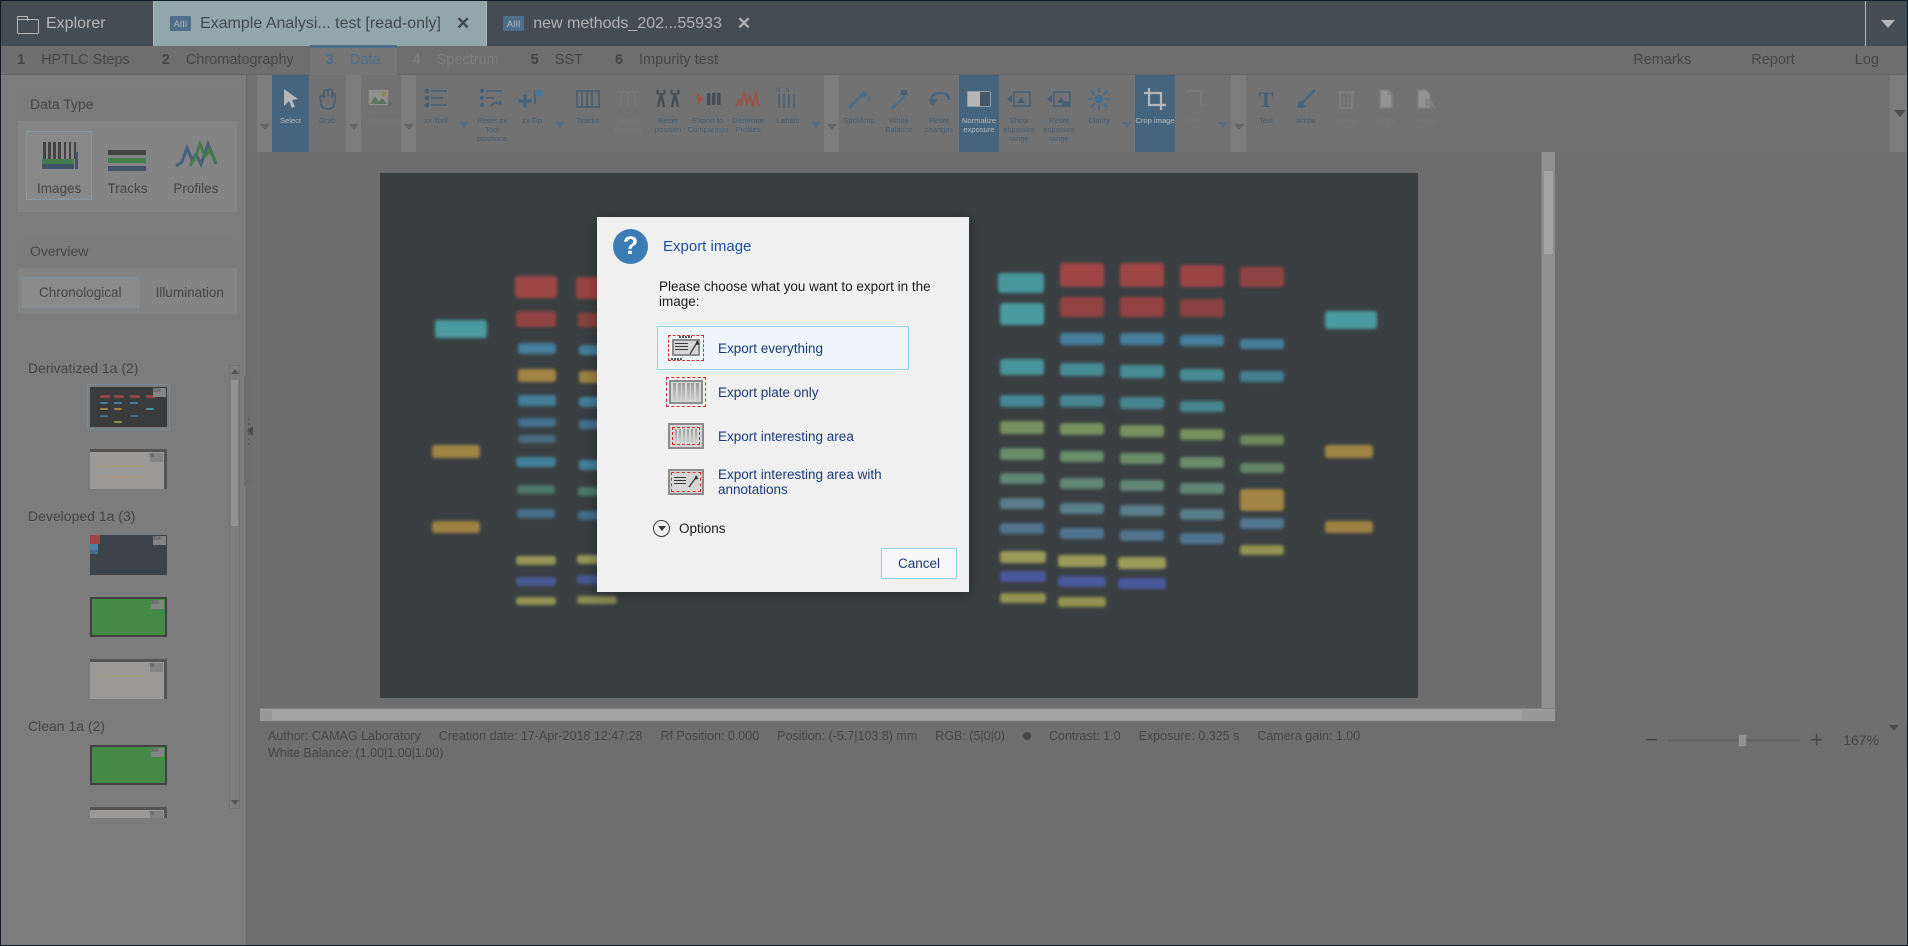 This screenshot has width=1908, height=946. I want to click on option-export-everything: Export everything, so click(783, 348).